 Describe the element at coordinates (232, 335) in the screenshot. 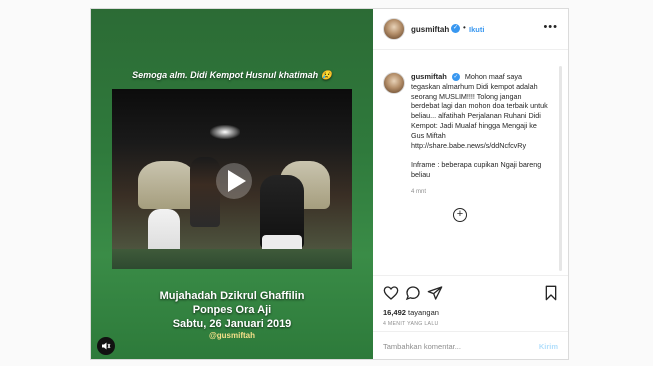

I see `video-handle: @gusmiftah` at that location.